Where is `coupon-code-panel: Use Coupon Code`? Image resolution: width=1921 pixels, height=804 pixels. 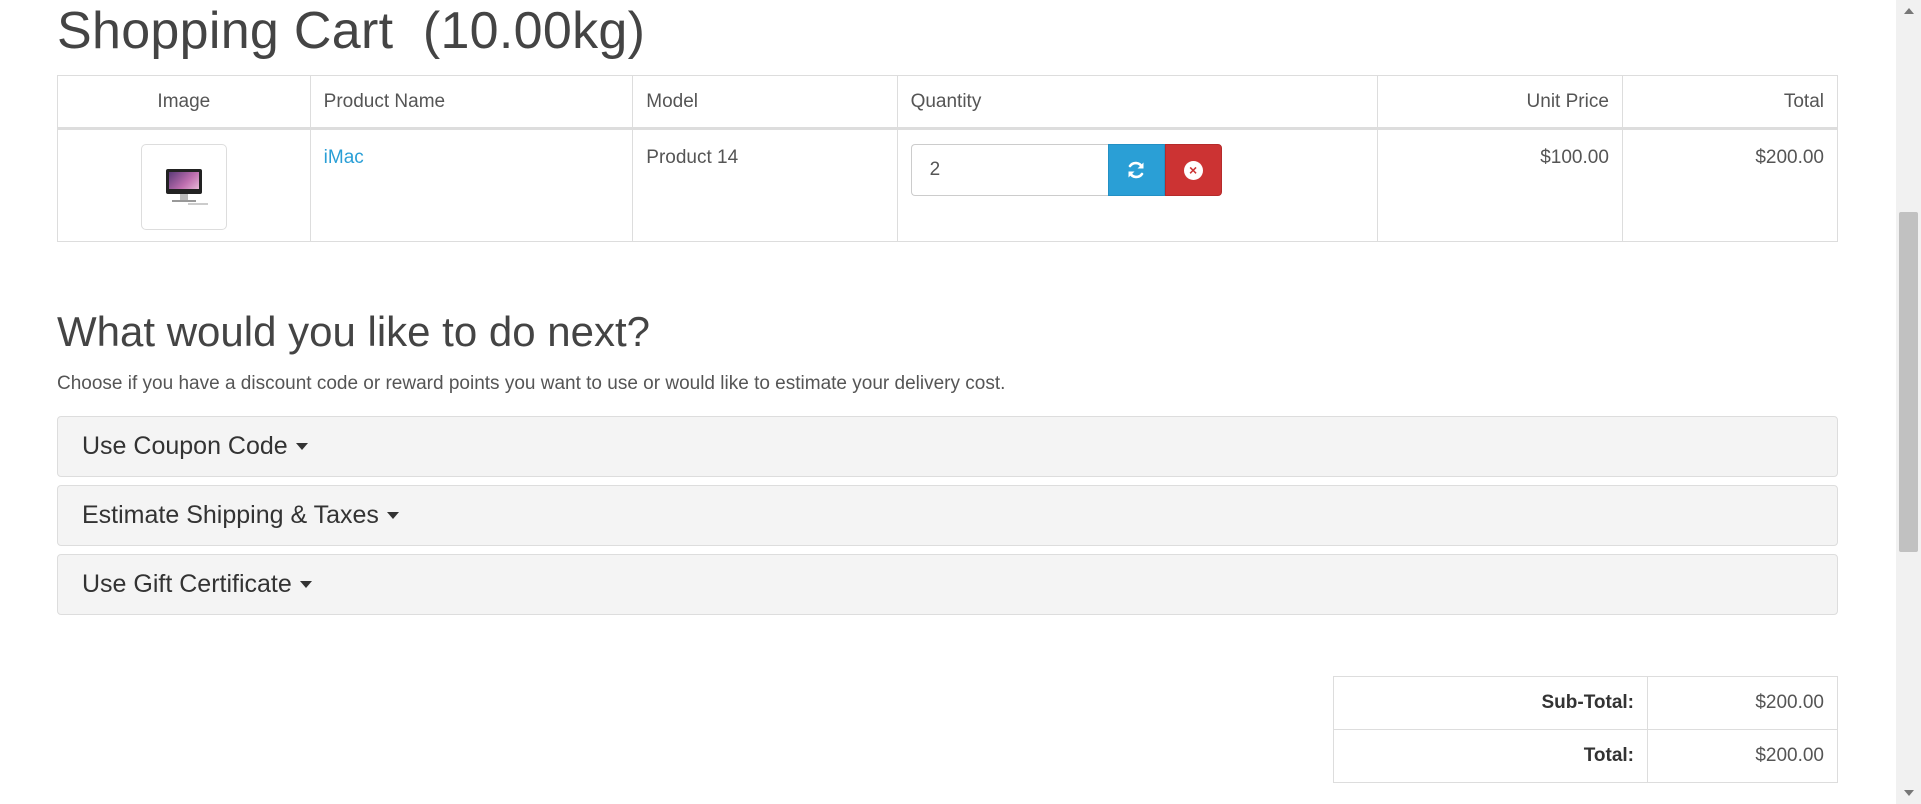 coupon-code-panel: Use Coupon Code is located at coordinates (947, 446).